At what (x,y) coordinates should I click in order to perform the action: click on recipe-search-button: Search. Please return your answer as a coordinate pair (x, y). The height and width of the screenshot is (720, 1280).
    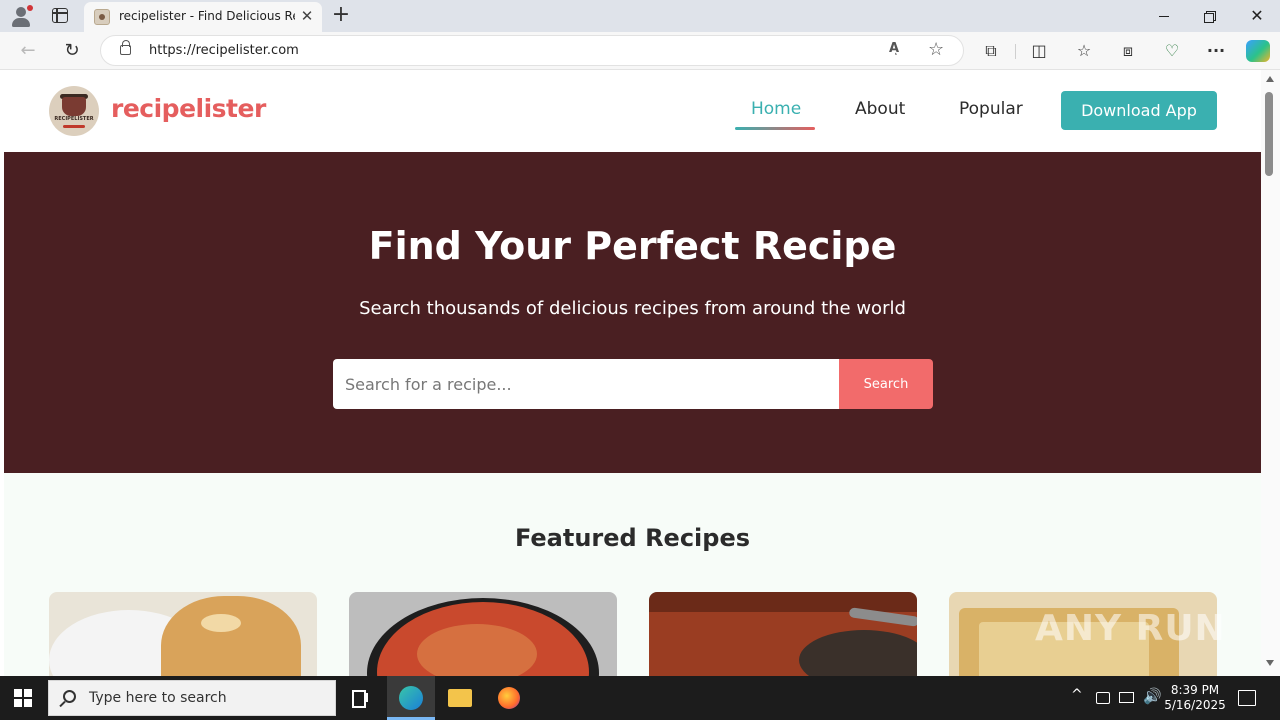
    Looking at the image, I should click on (886, 384).